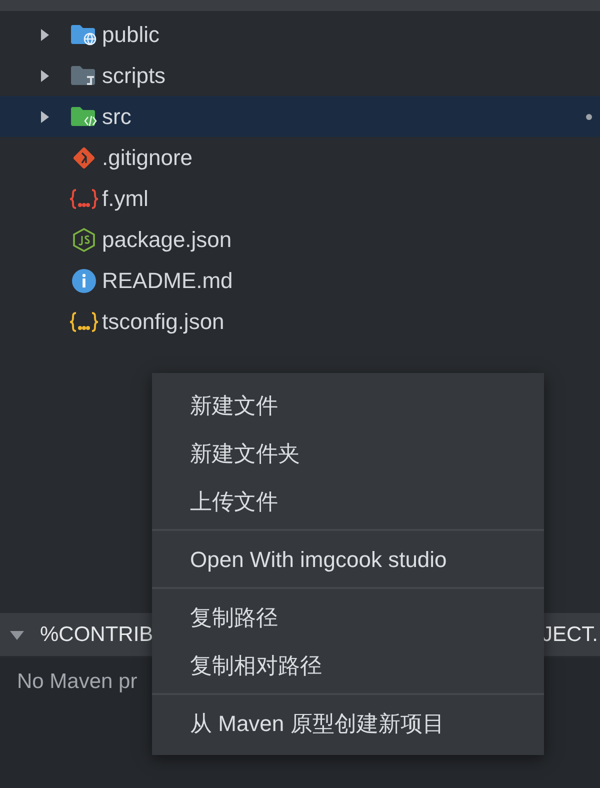  Describe the element at coordinates (97, 635) in the screenshot. I see `panel-title: %CONTRIB` at that location.